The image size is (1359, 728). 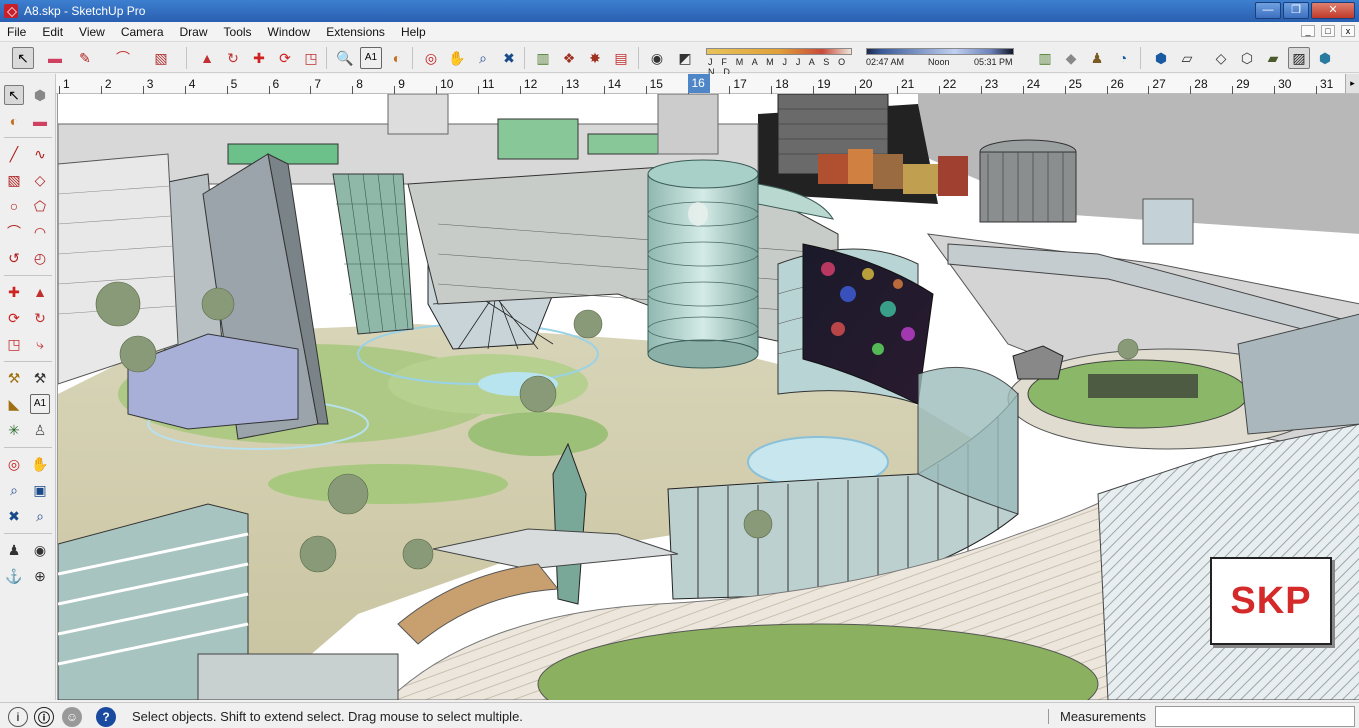 I want to click on user-account-icon: ☺, so click(x=72, y=717).